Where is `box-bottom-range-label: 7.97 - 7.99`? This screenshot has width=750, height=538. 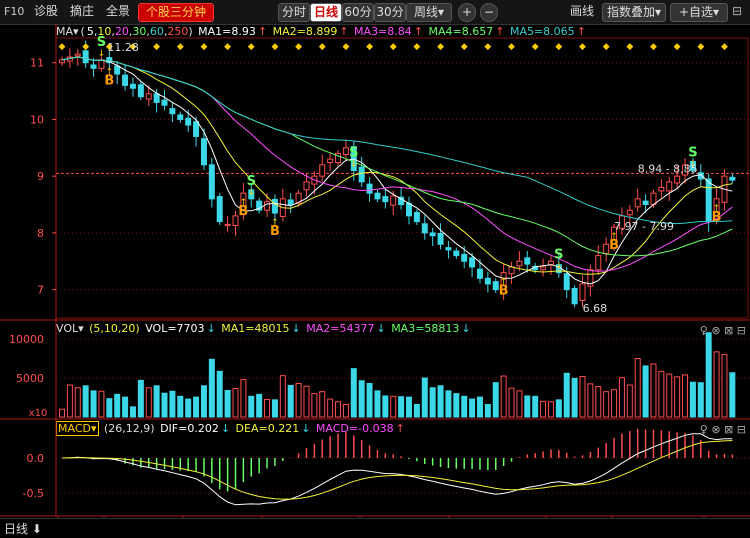
box-bottom-range-label: 7.97 - 7.99 is located at coordinates (644, 226).